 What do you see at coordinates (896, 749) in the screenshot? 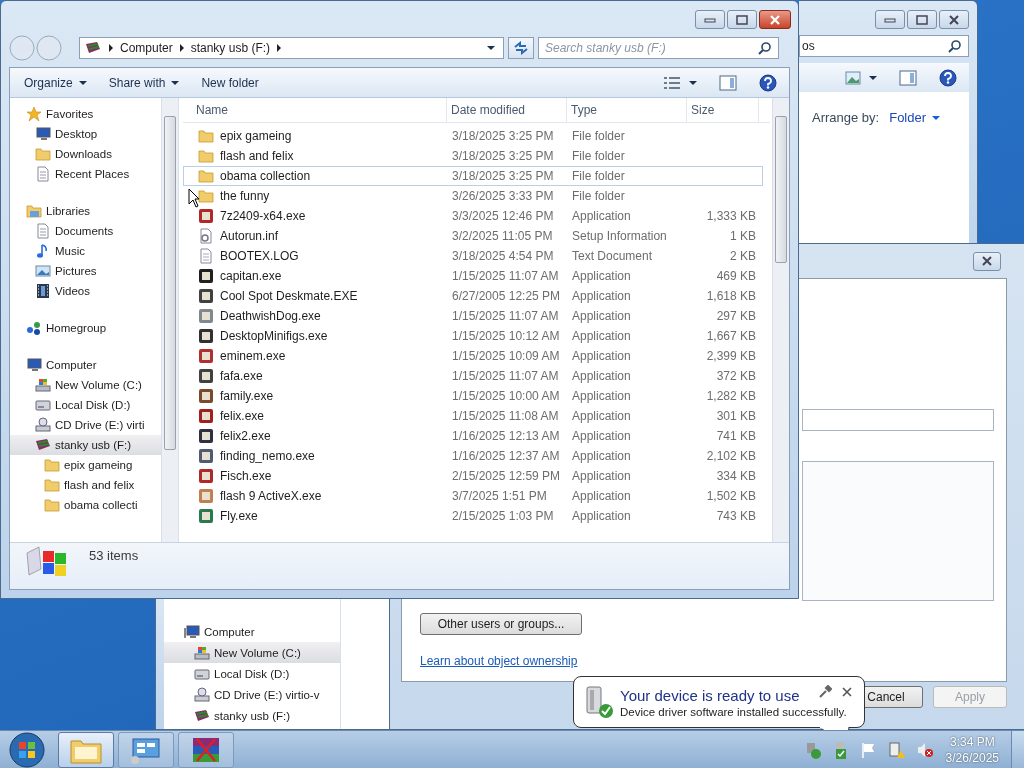
I see `network-warning-icon` at bounding box center [896, 749].